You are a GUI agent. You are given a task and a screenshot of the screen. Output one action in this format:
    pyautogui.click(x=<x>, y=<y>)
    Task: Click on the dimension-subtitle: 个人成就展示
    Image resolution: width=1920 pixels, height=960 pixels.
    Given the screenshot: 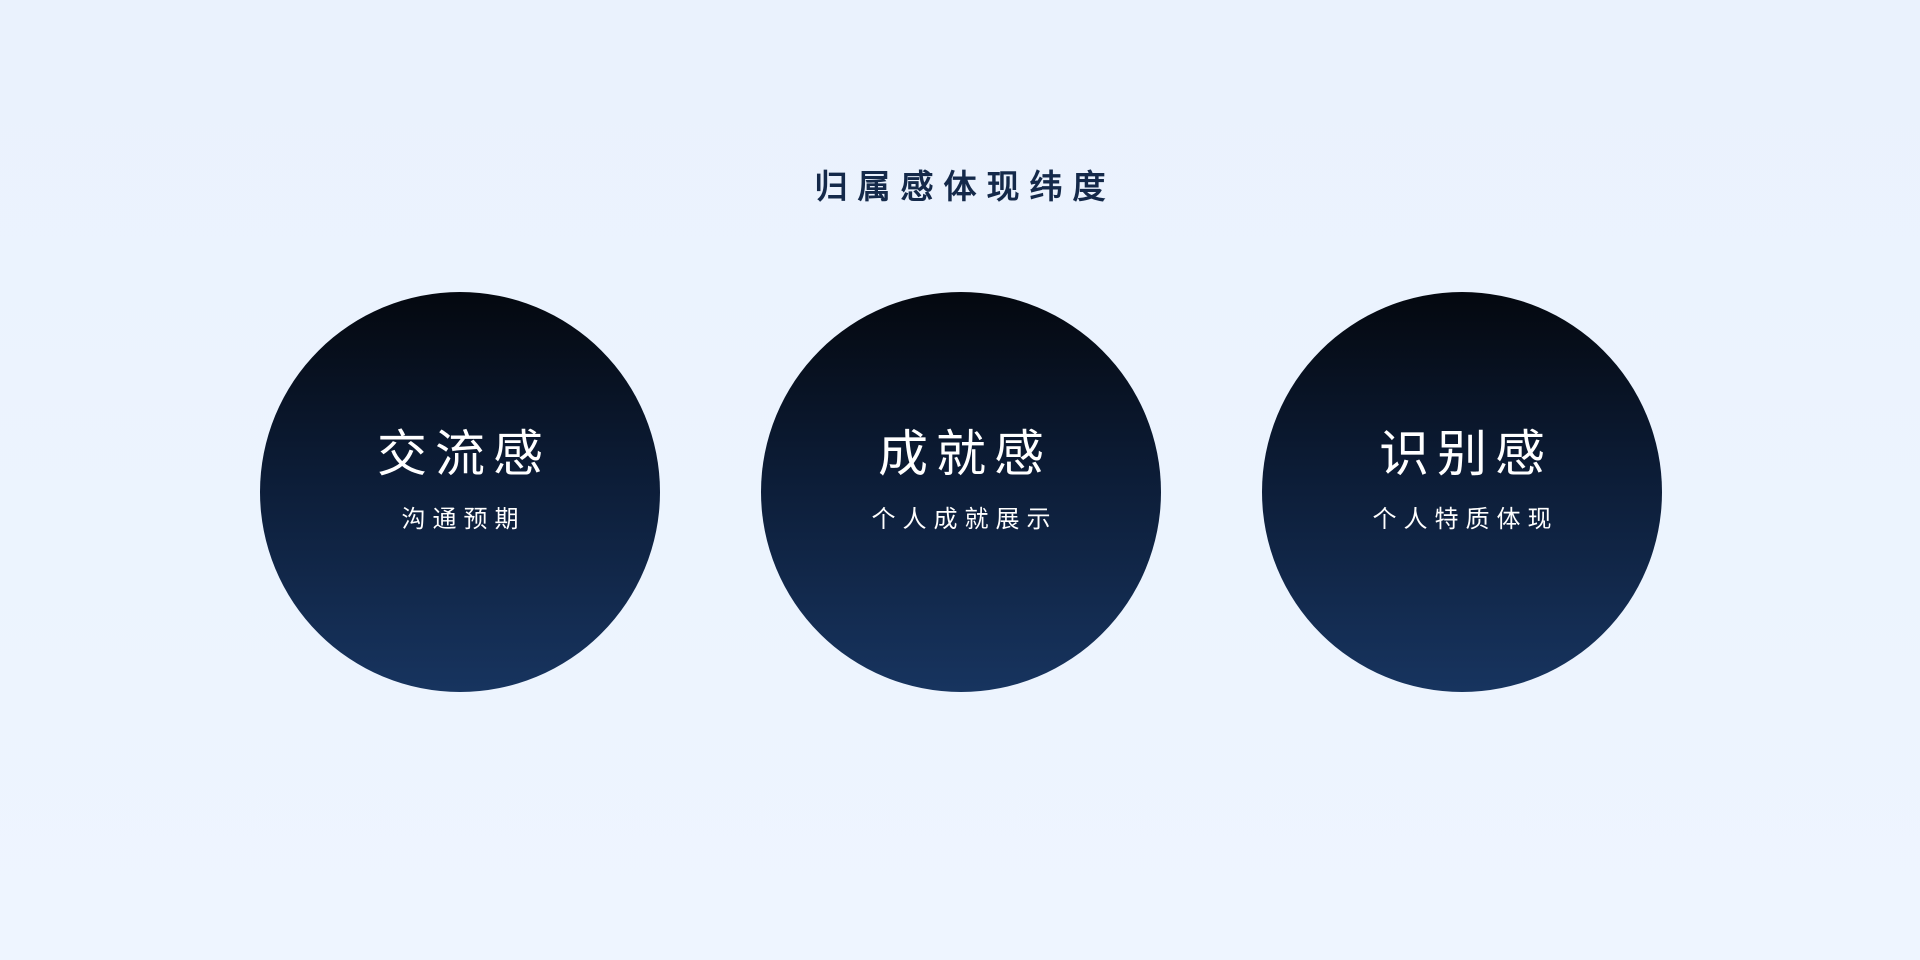 What is the action you would take?
    pyautogui.click(x=964, y=519)
    